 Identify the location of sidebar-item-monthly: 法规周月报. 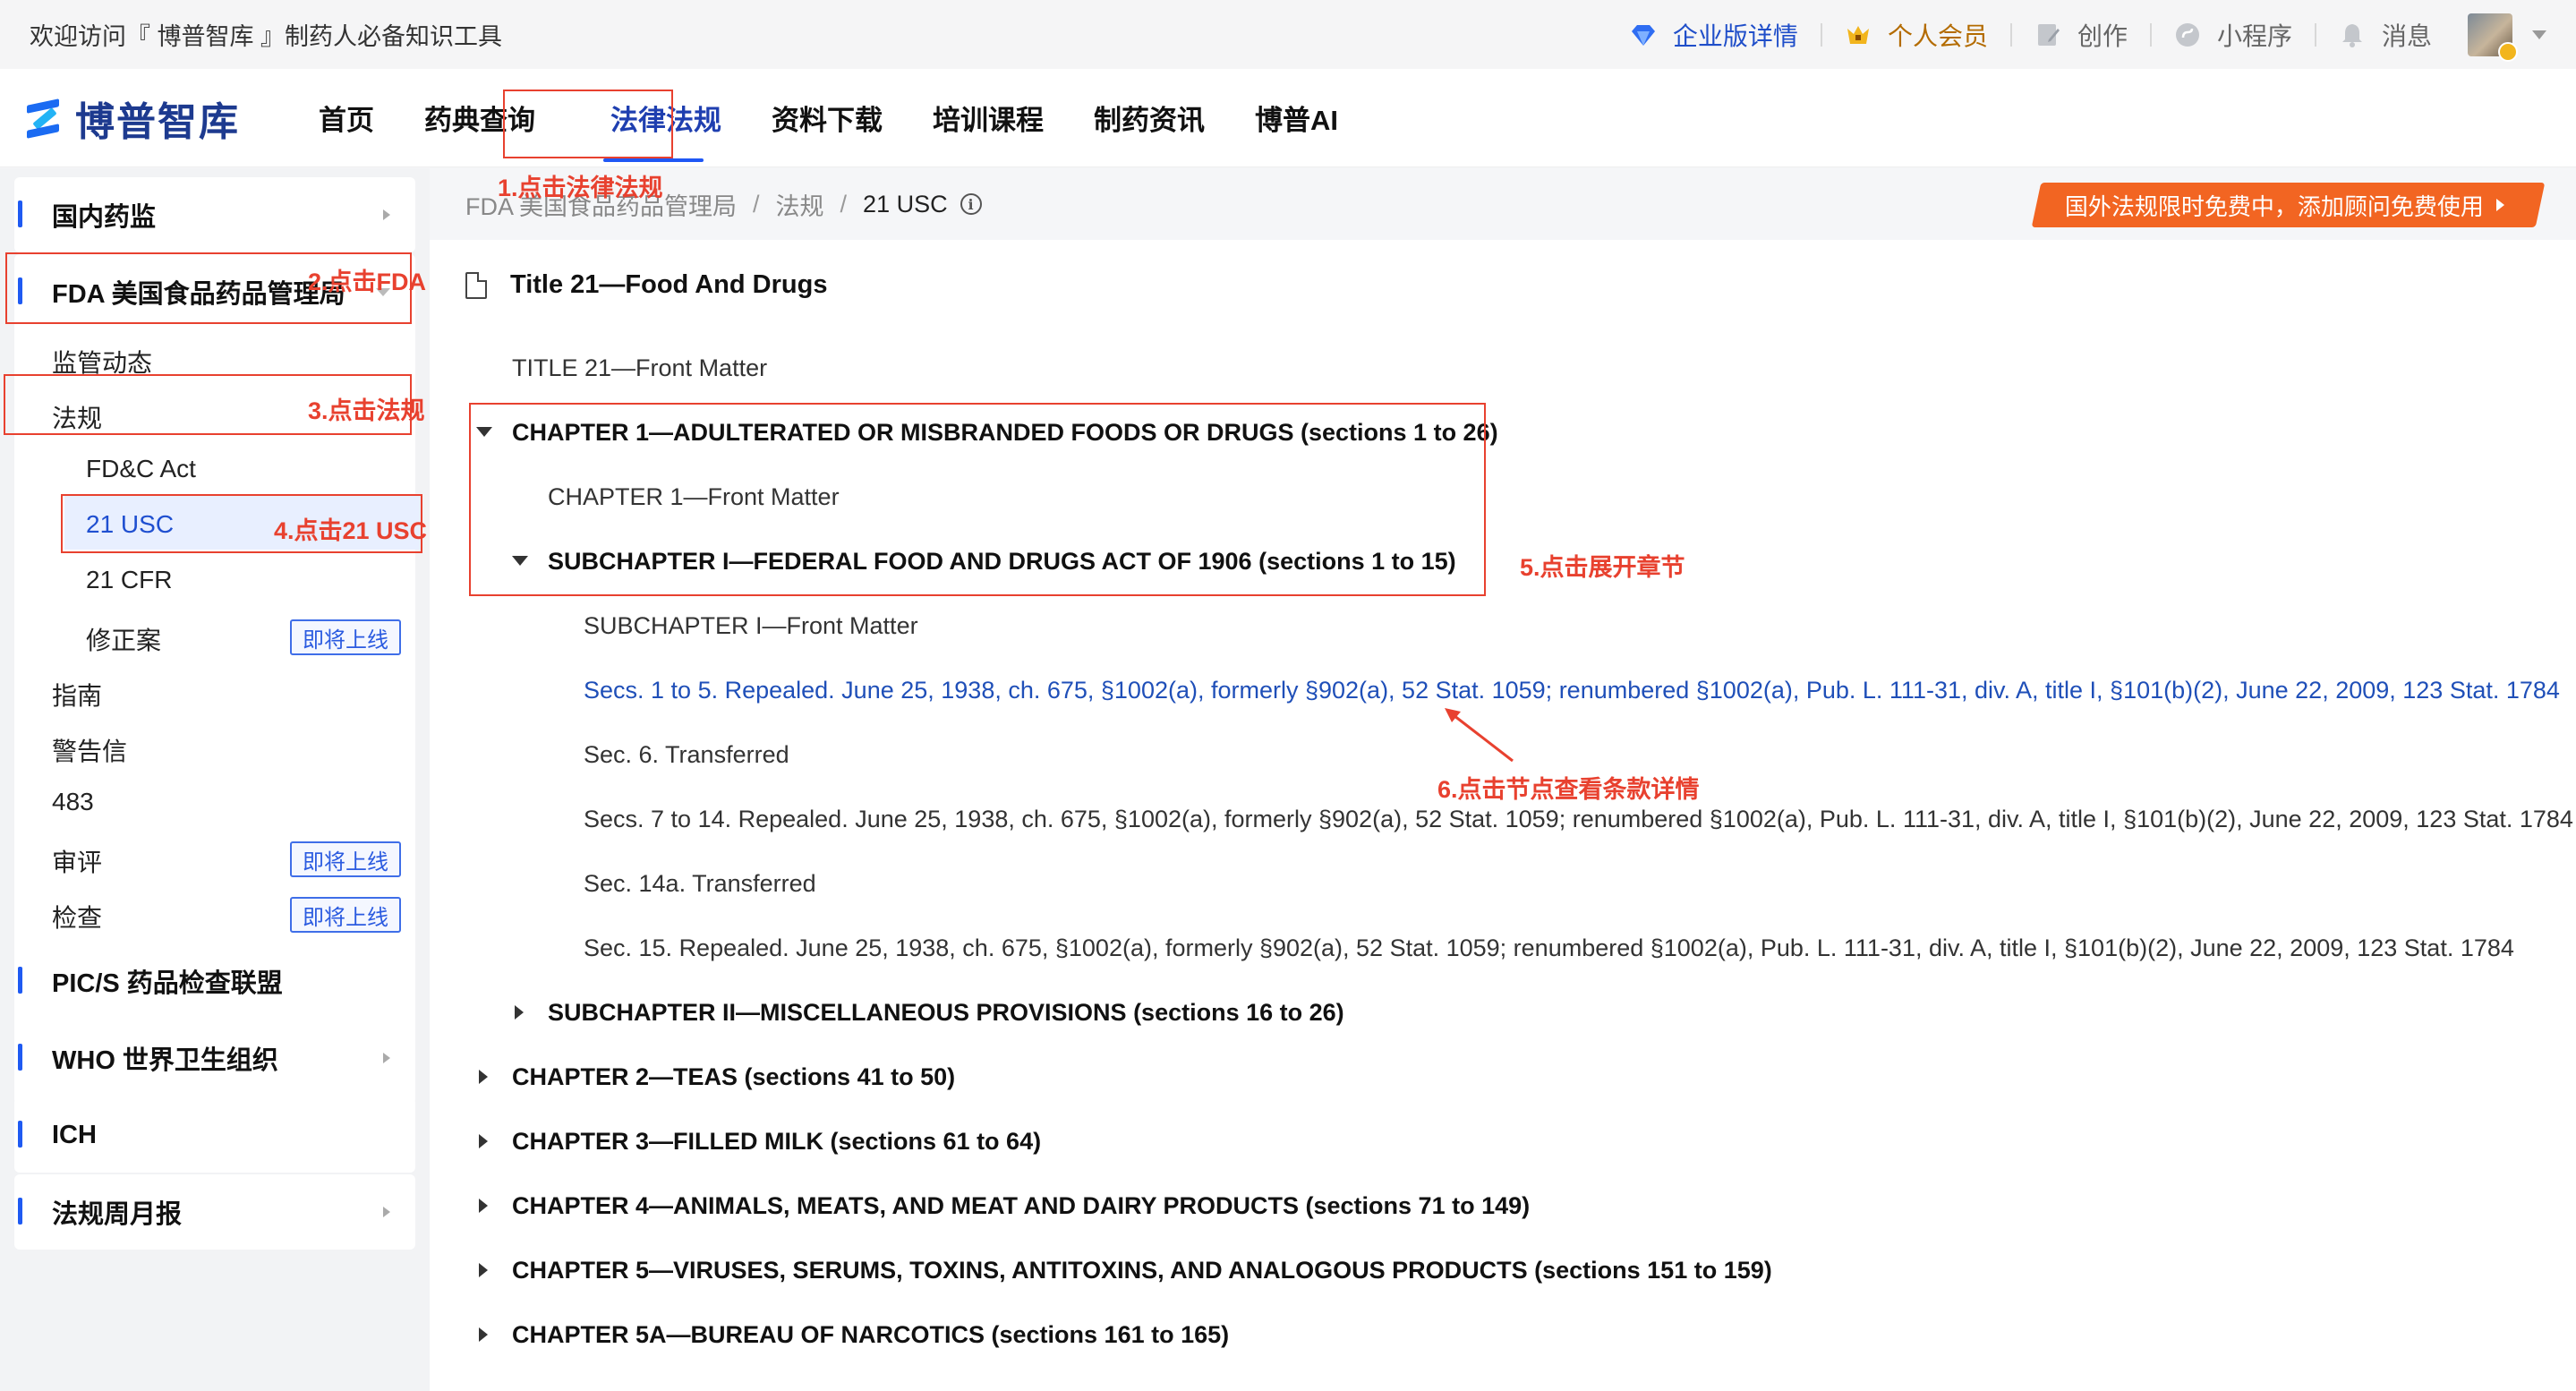
(214, 1212).